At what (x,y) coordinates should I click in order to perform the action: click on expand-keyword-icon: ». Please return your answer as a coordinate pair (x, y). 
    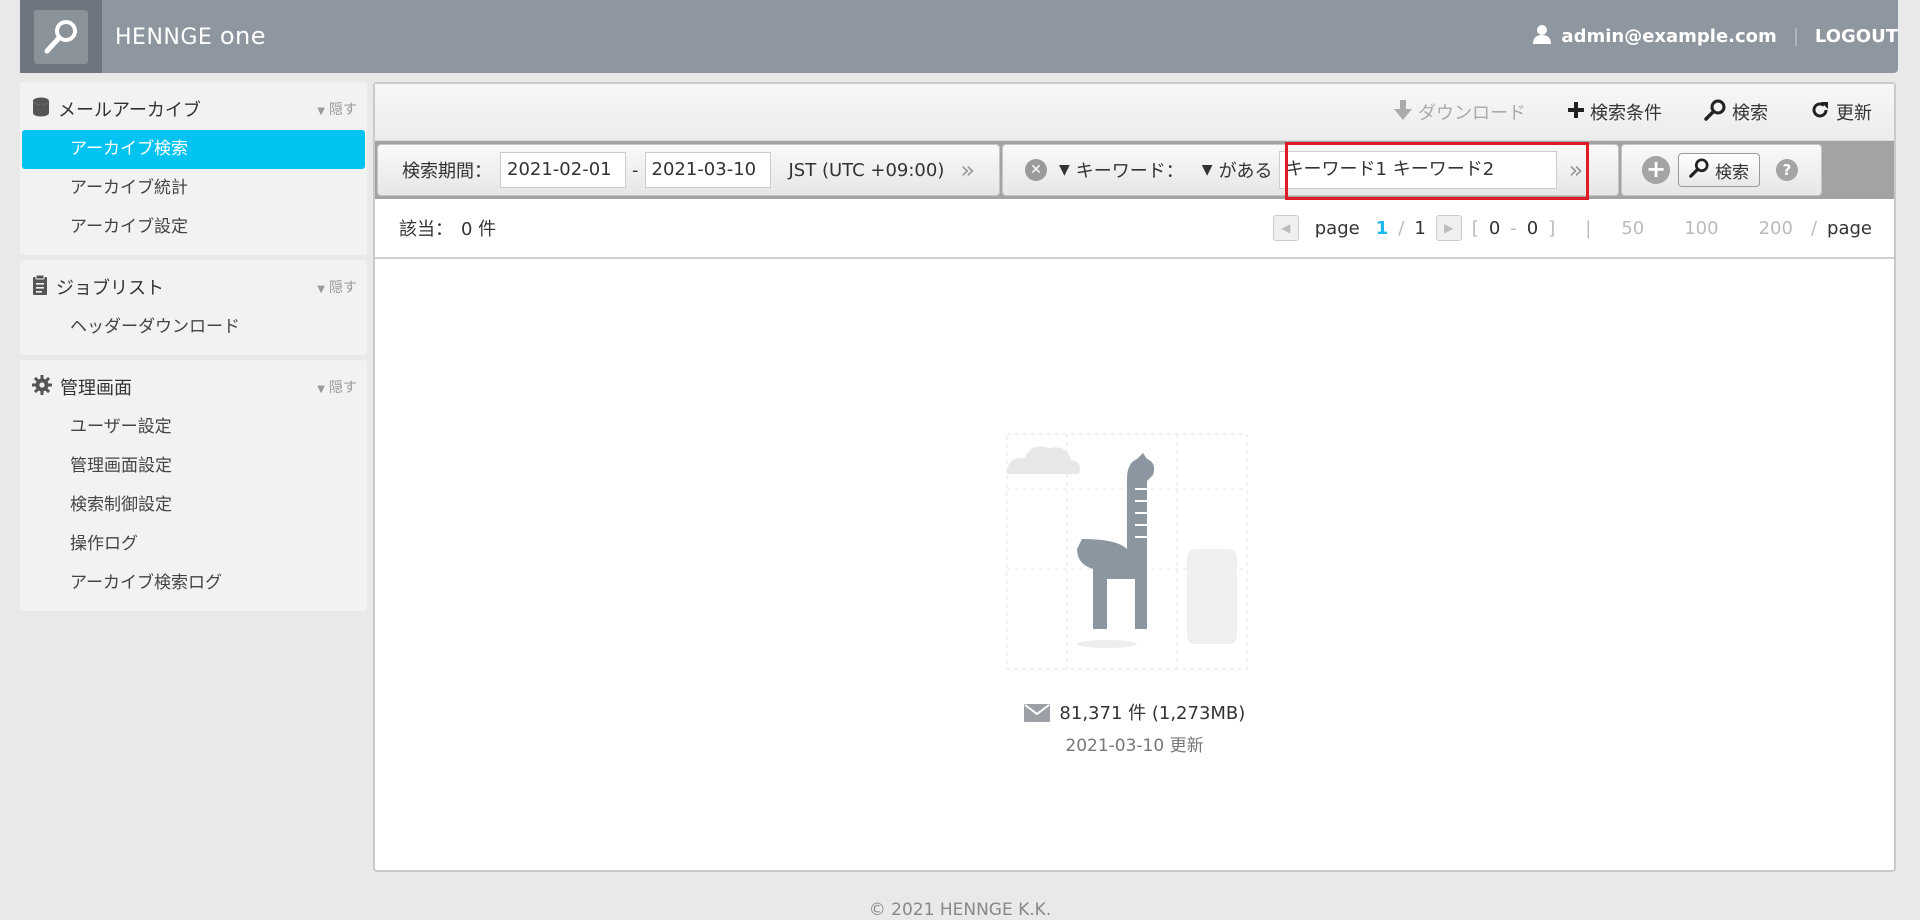
    Looking at the image, I should click on (1576, 170).